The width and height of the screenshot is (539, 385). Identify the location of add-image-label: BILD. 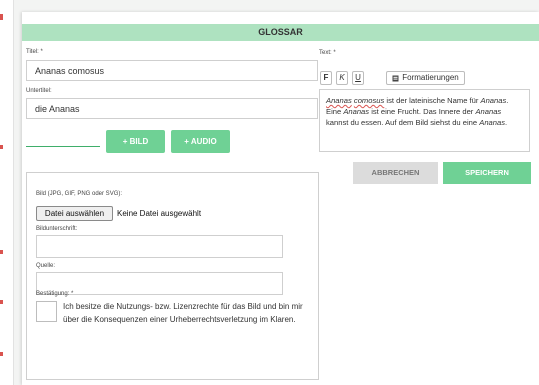
(139, 141).